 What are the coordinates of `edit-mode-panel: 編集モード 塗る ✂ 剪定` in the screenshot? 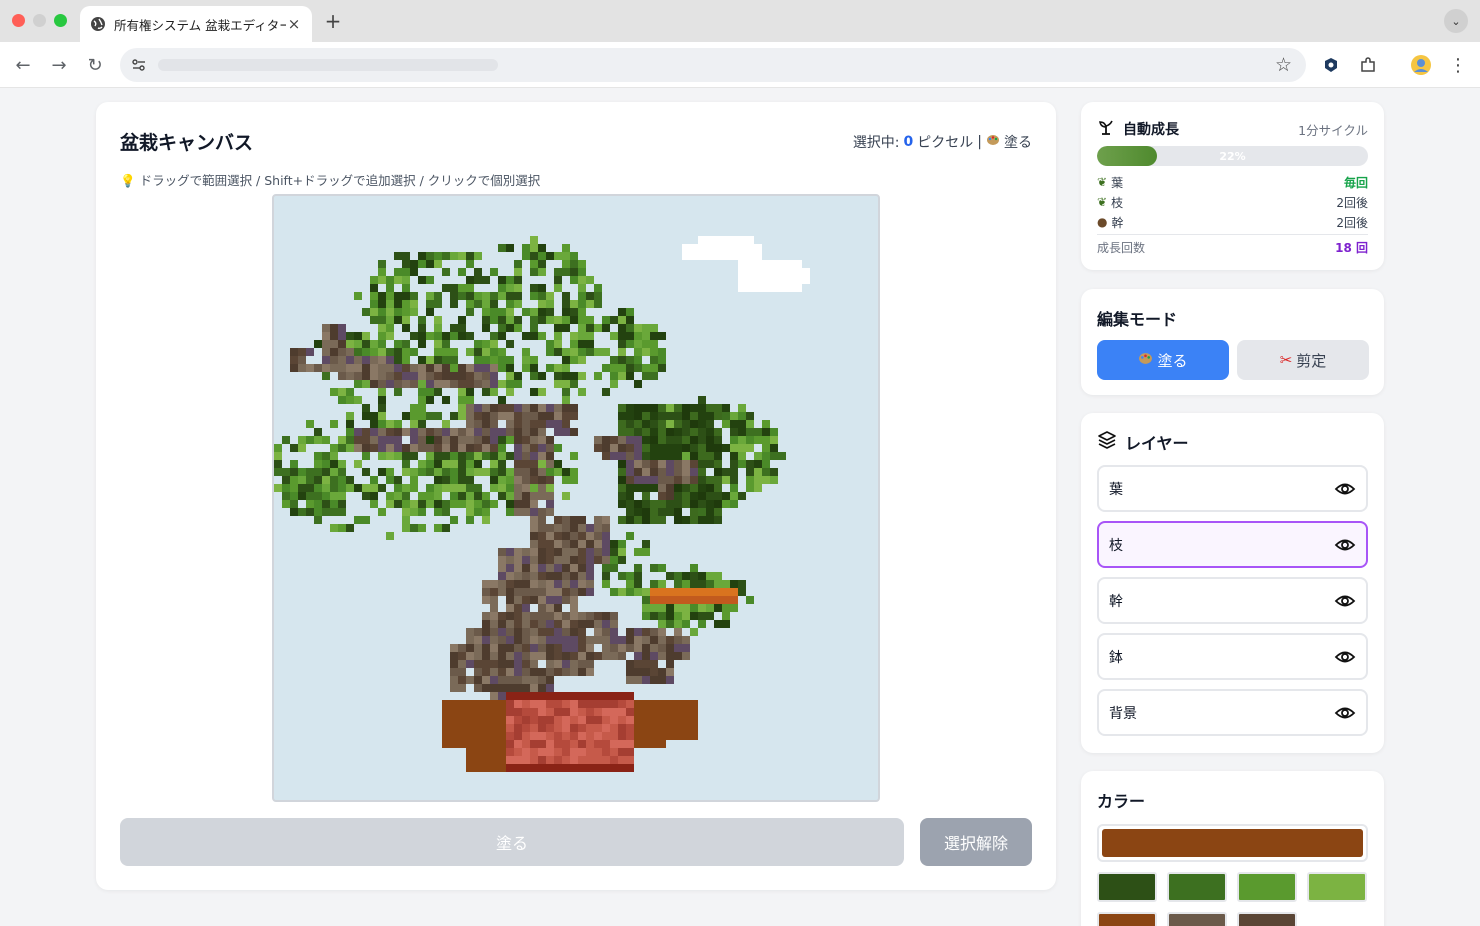 It's located at (1232, 342).